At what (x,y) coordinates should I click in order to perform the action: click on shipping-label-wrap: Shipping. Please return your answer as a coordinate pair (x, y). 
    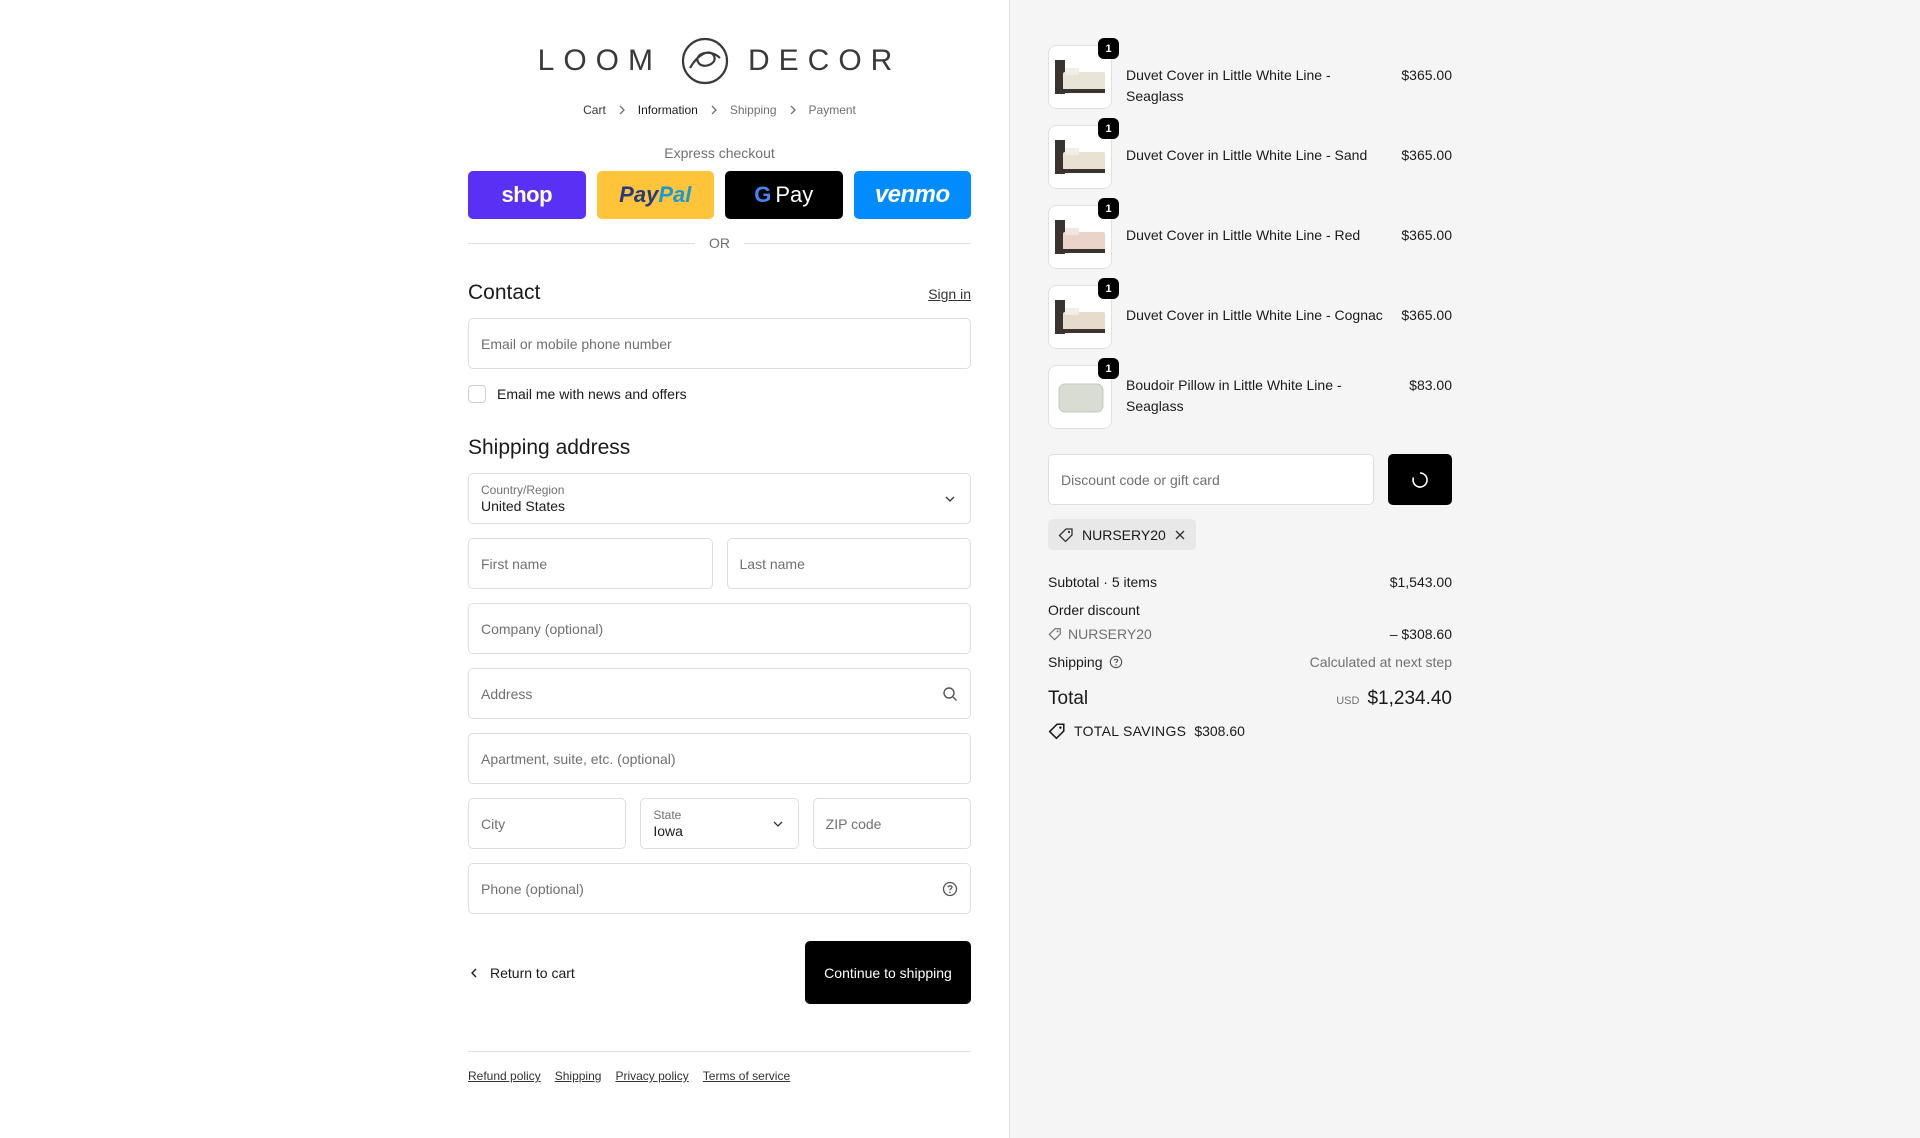
    Looking at the image, I should click on (1085, 662).